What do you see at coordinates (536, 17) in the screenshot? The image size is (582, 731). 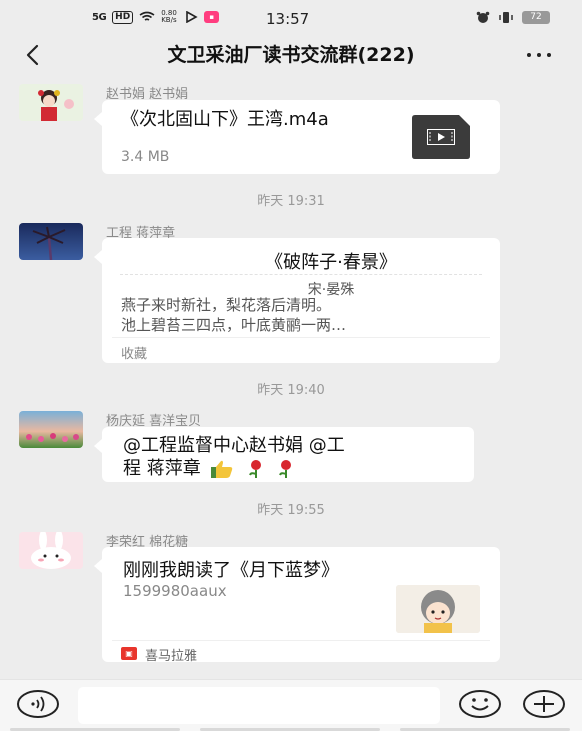 I see `battery-icon: 72` at bounding box center [536, 17].